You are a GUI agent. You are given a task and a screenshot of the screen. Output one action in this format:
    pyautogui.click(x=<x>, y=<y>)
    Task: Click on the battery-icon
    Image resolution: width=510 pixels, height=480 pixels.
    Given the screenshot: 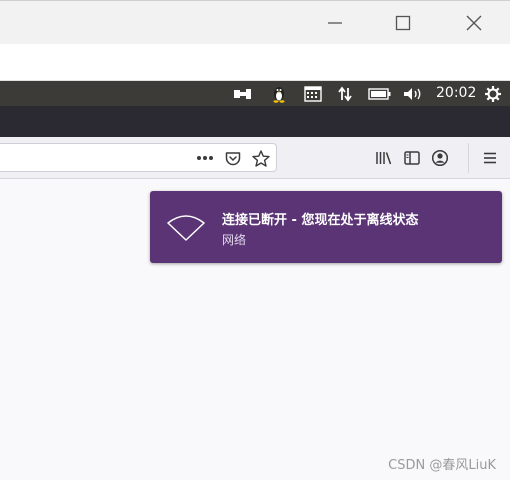 What is the action you would take?
    pyautogui.click(x=379, y=93)
    